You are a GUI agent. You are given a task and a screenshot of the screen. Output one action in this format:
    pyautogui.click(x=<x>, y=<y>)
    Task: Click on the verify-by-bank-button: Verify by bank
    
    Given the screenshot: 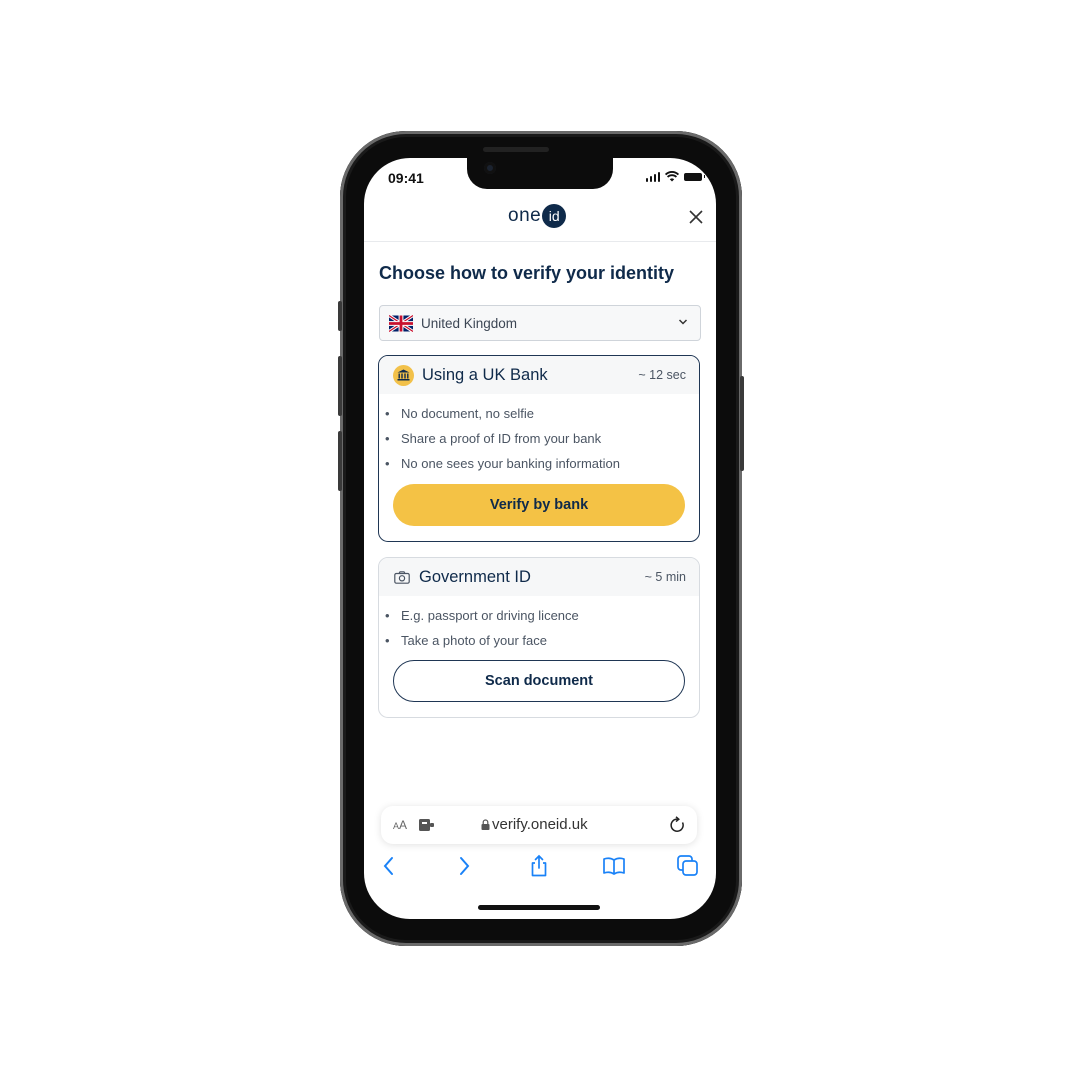 What is the action you would take?
    pyautogui.click(x=539, y=505)
    